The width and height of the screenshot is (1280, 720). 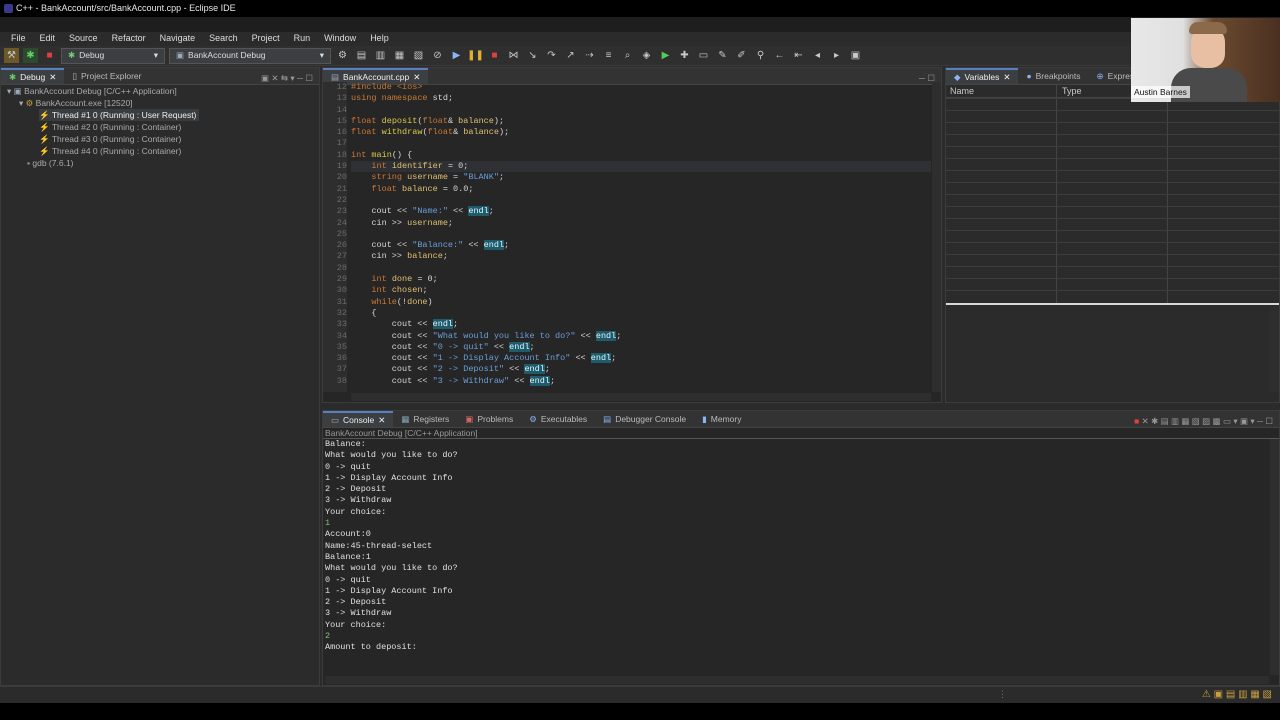 What do you see at coordinates (634, 290) in the screenshot?
I see `code-line: 30 int chosen;` at bounding box center [634, 290].